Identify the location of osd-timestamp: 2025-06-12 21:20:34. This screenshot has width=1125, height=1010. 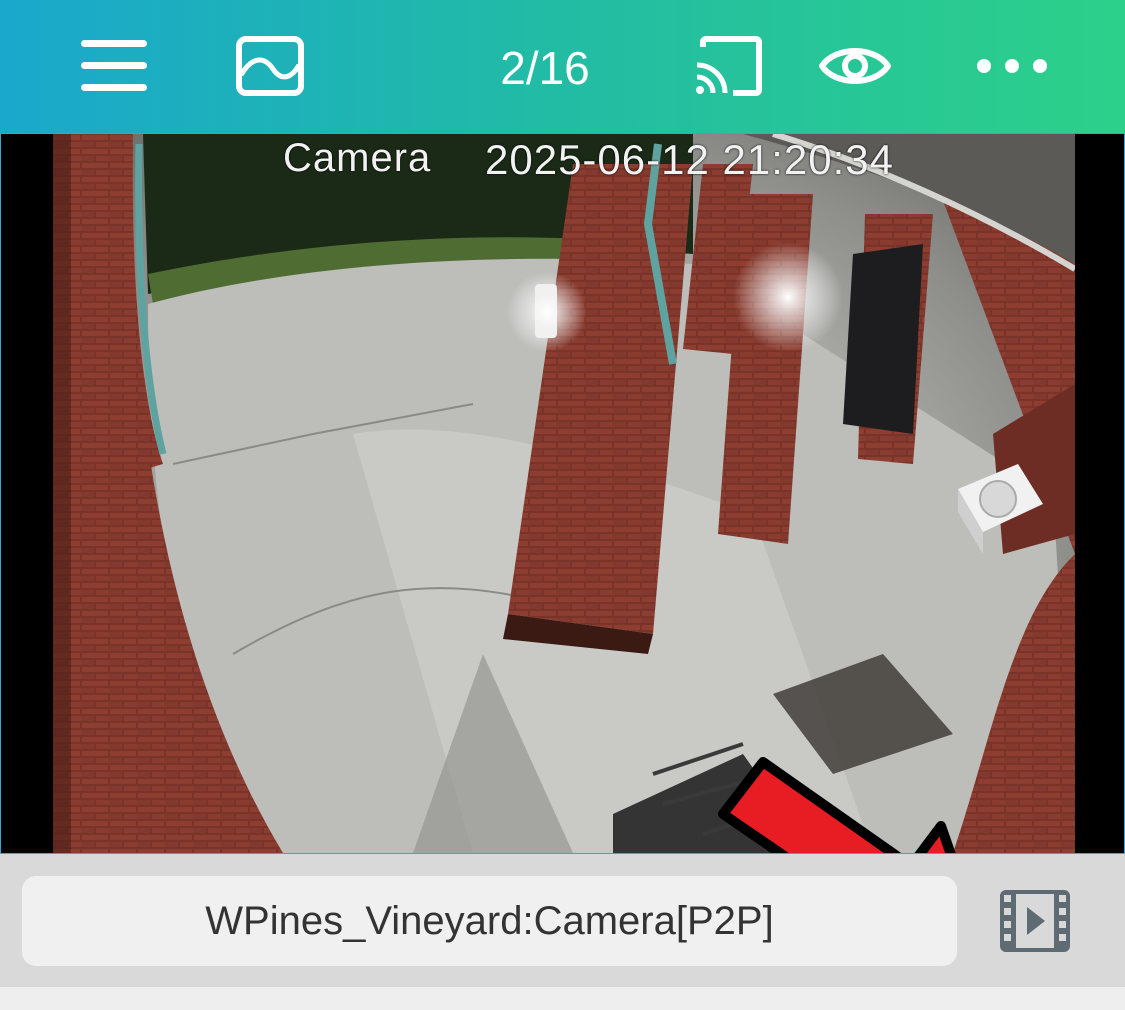
(689, 159).